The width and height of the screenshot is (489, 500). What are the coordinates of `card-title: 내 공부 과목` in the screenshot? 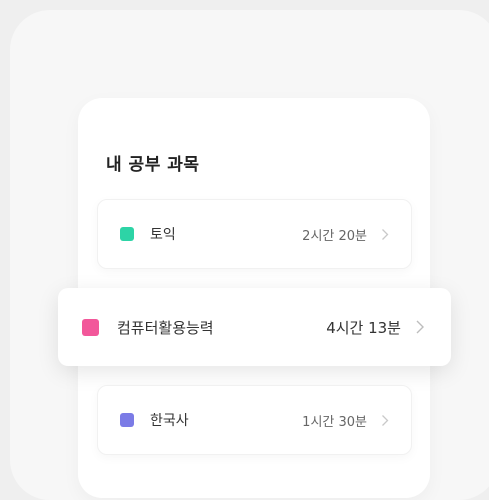 It's located at (153, 165).